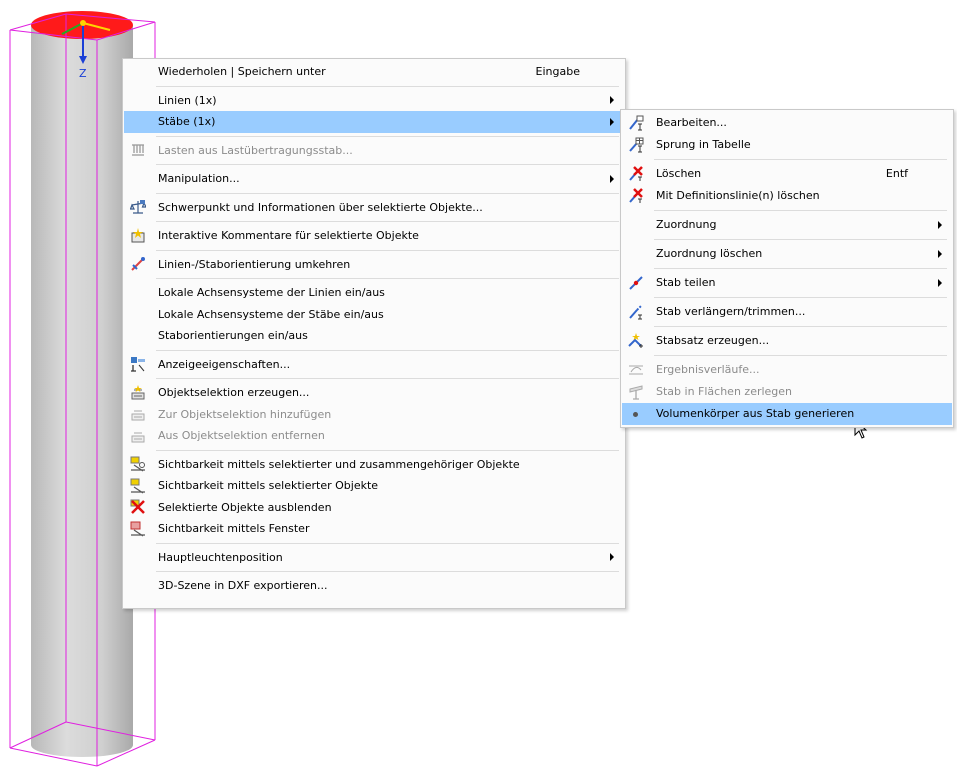 This screenshot has width=957, height=775. I want to click on submenu-item-split-into-surfaces: Stab in Flächen zerlegen, so click(787, 392).